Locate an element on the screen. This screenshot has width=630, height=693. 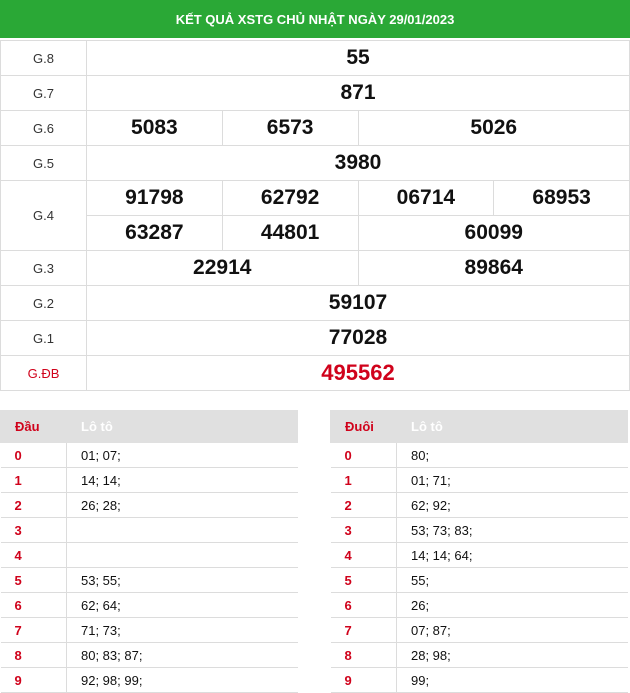
prize-row-g3: G.3 22914 89864 is located at coordinates (315, 268).